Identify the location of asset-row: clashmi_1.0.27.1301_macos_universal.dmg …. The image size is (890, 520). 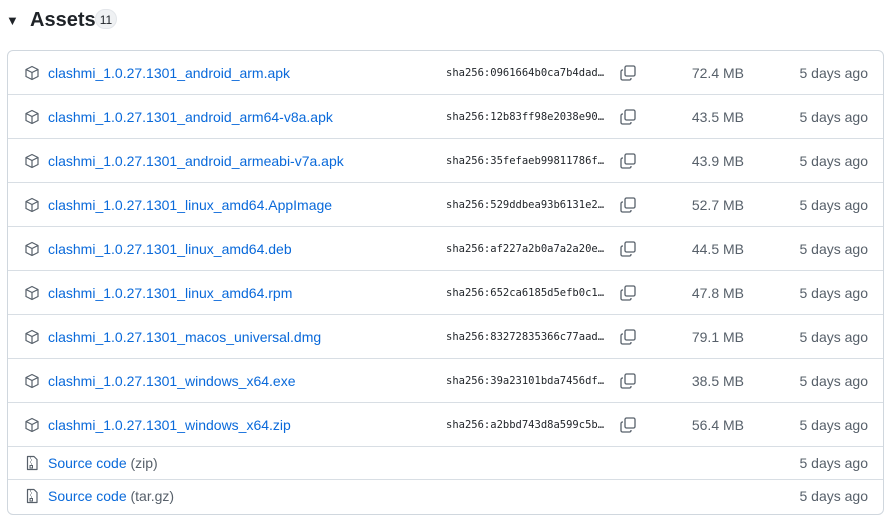
(445, 336).